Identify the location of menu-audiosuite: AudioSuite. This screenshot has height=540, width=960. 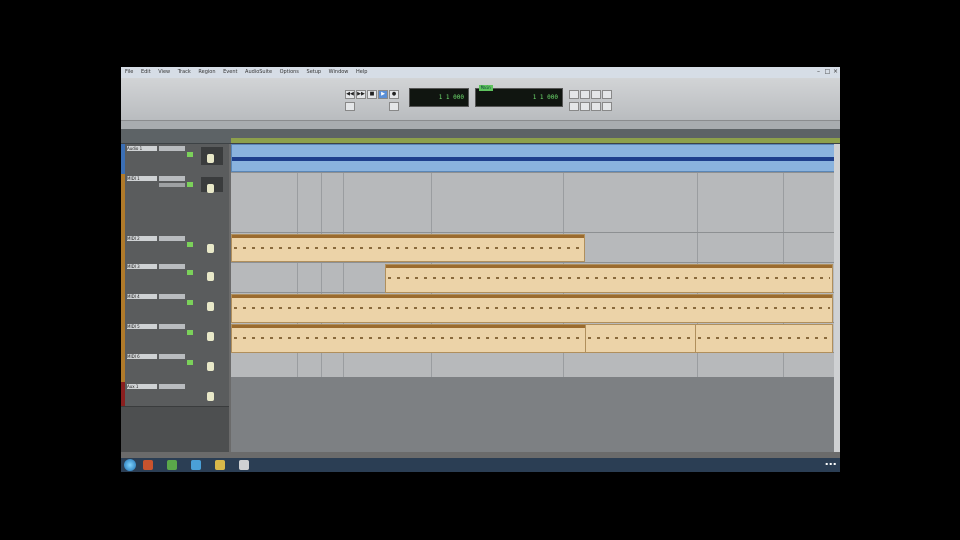
(258, 72).